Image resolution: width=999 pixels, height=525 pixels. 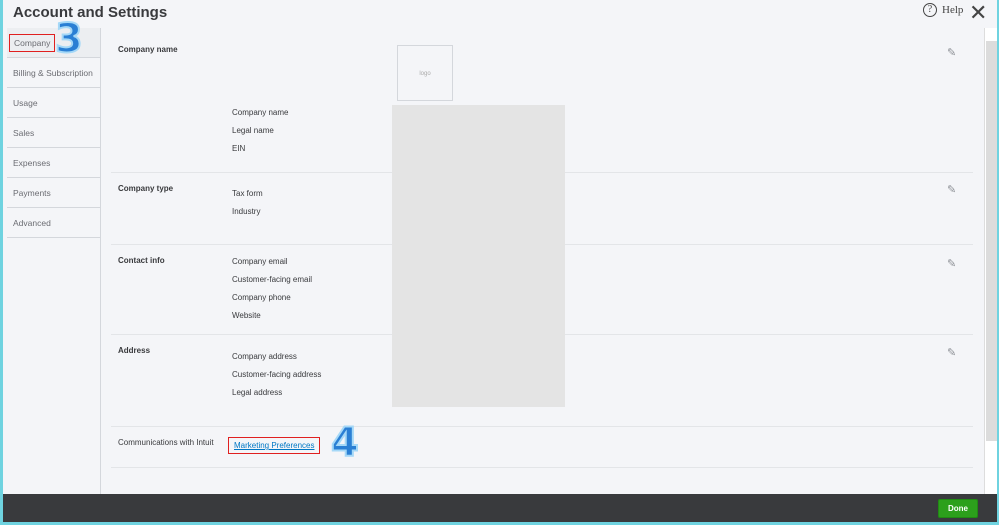 I want to click on sidebar-item-label: Usage, so click(x=25, y=103).